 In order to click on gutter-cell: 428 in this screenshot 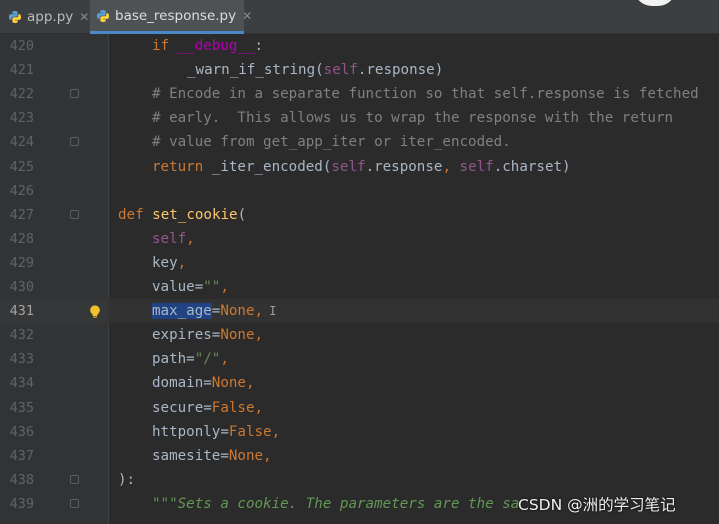, I will do `click(54, 239)`.